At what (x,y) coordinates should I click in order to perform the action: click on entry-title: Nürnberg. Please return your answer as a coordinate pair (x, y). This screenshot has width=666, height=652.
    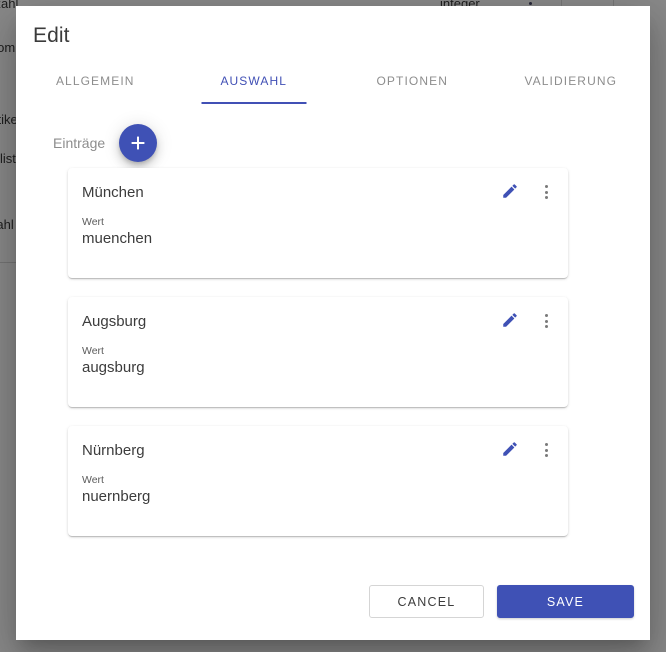
    Looking at the image, I should click on (113, 450).